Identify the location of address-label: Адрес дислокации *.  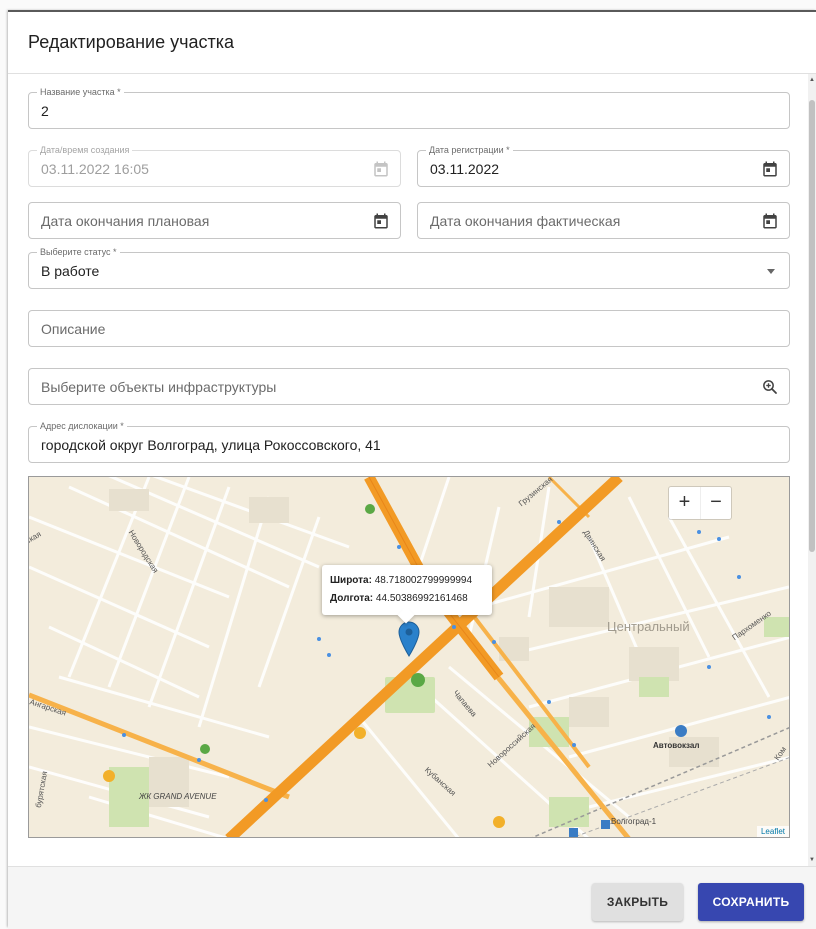
(82, 426).